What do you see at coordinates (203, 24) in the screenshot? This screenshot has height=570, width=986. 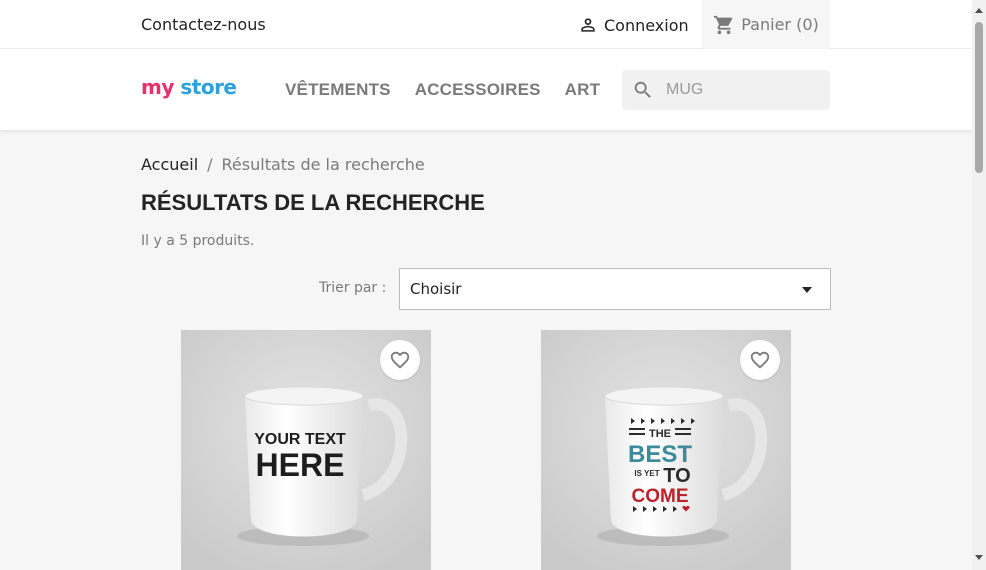 I see `contact-link: Contactez-nous` at bounding box center [203, 24].